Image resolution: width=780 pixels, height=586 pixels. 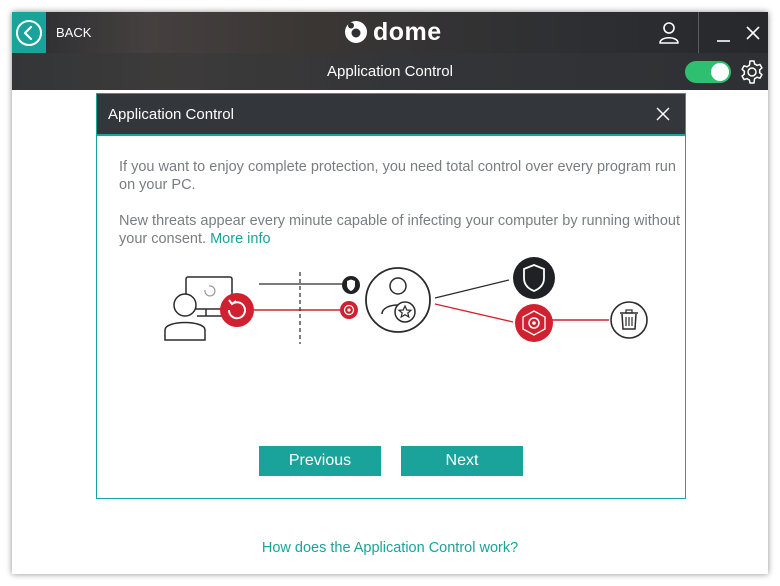 I want to click on refresh-threat-icon, so click(x=237, y=310).